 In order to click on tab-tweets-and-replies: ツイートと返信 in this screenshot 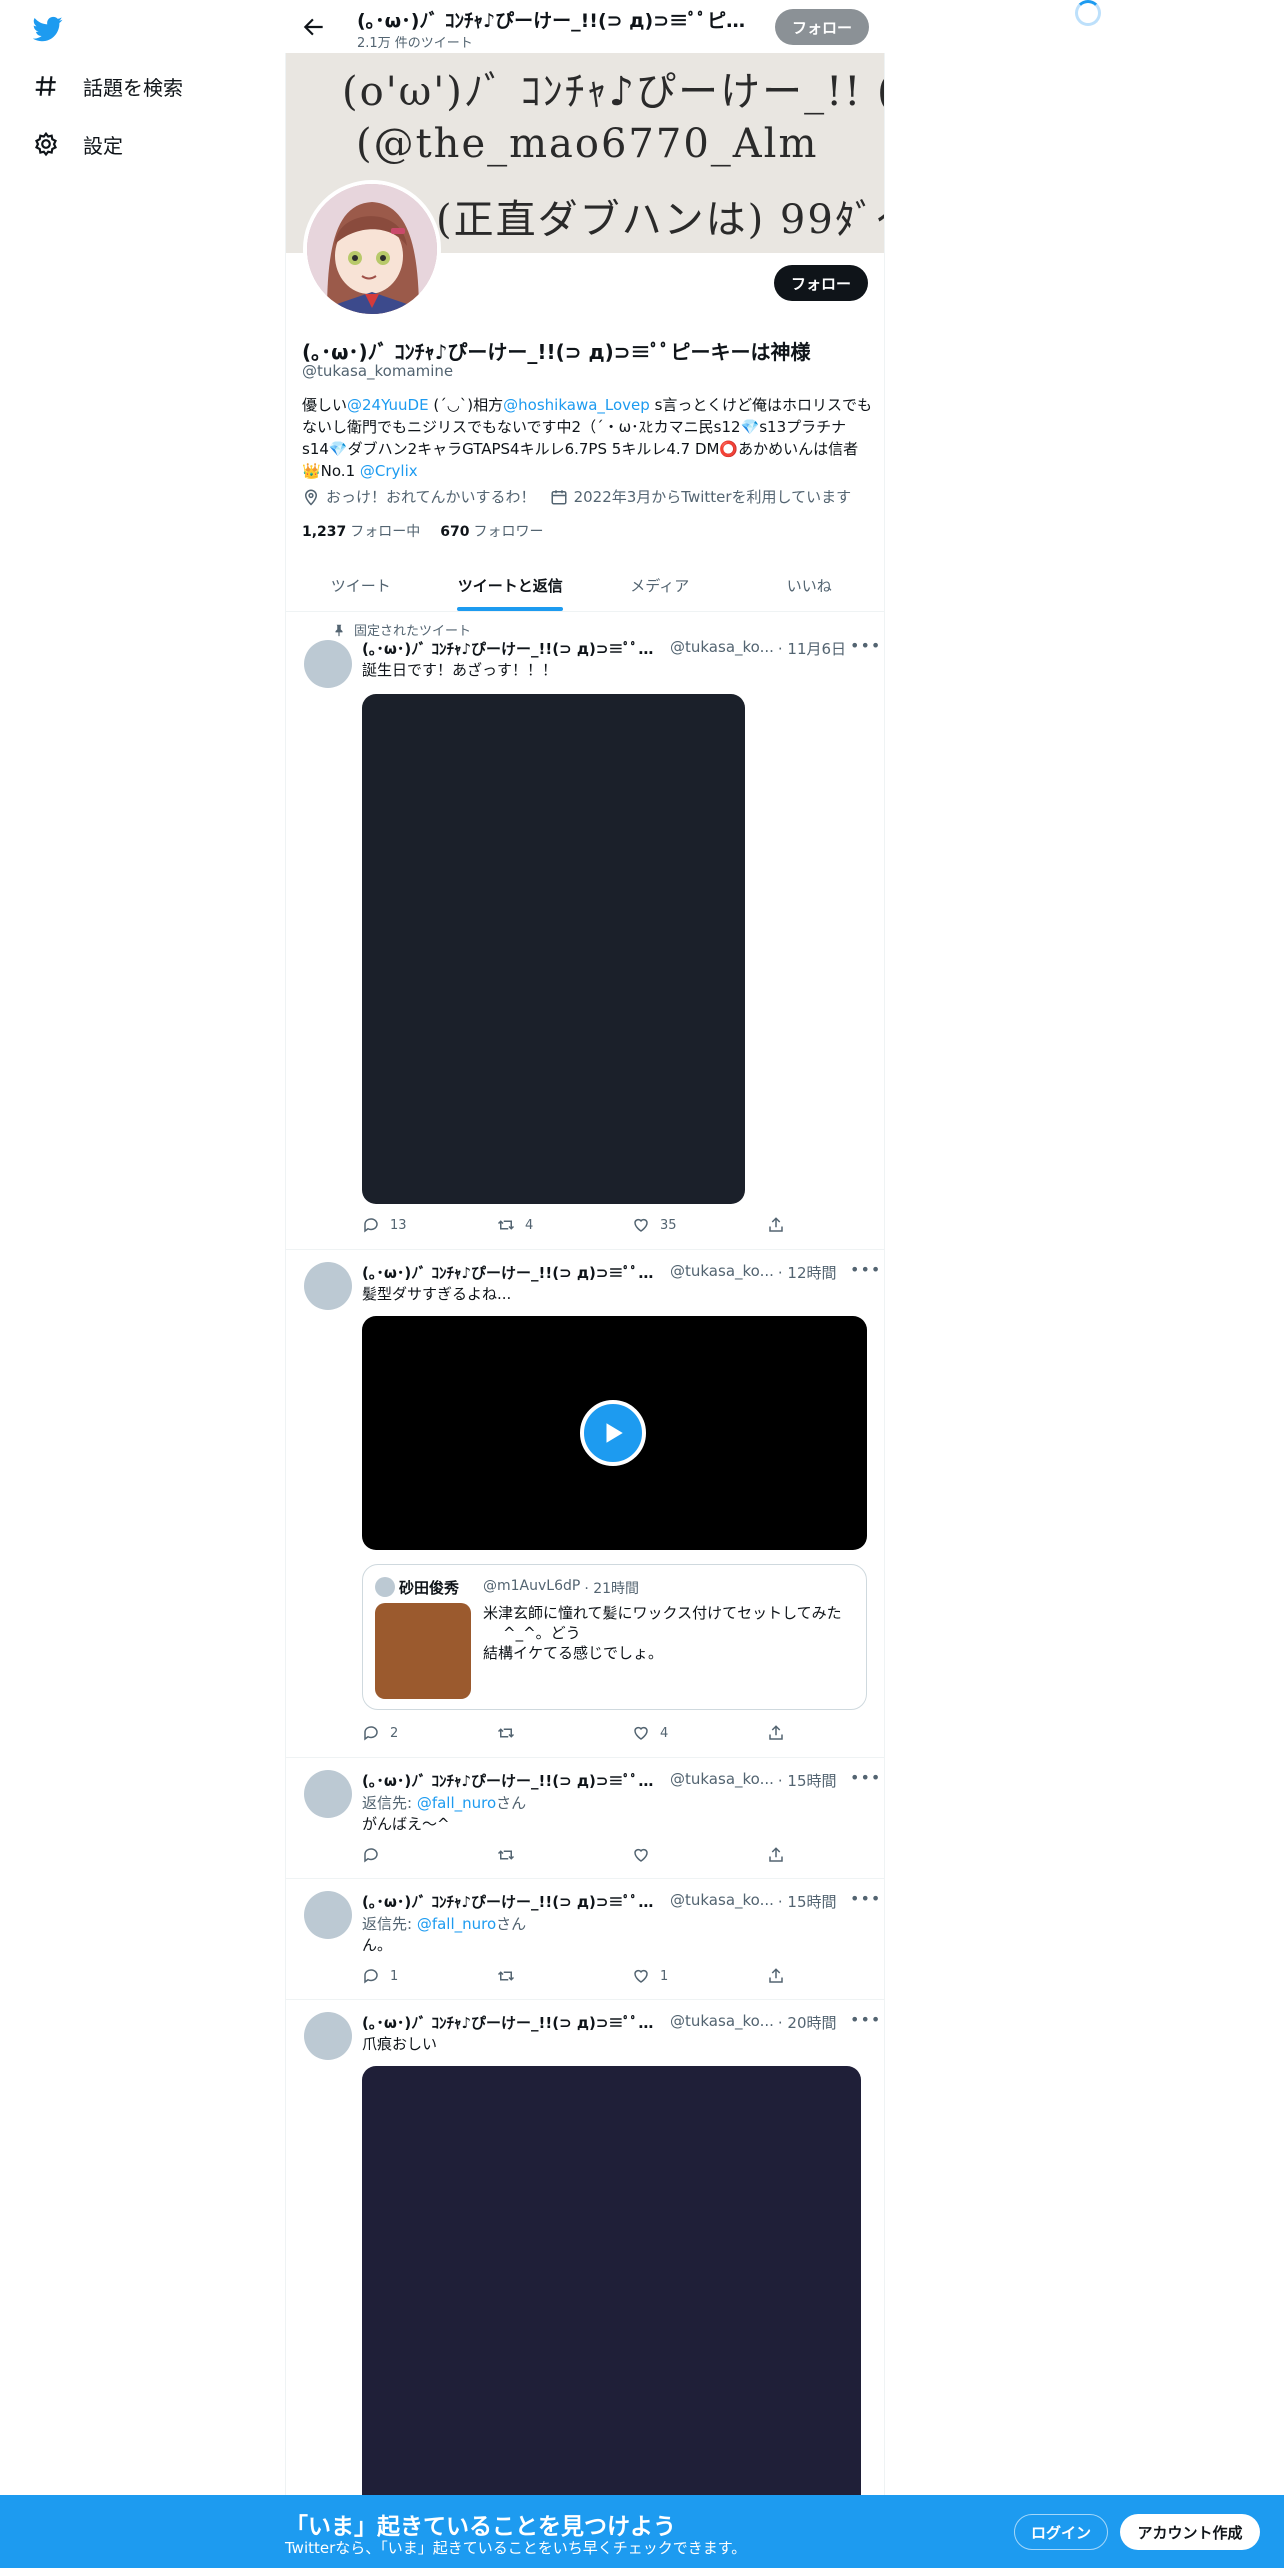, I will do `click(511, 585)`.